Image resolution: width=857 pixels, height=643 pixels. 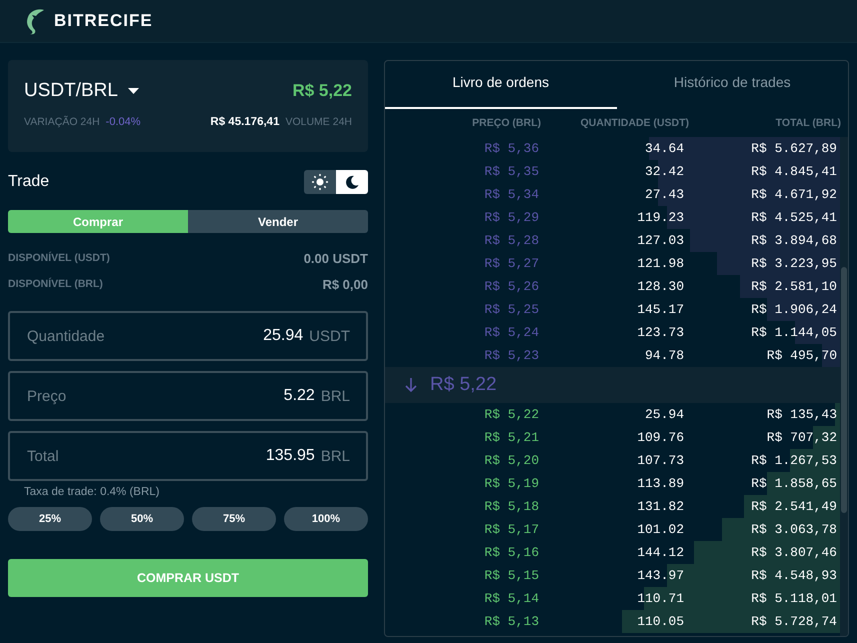 What do you see at coordinates (500, 85) in the screenshot?
I see `book-tab: Livro de ordens` at bounding box center [500, 85].